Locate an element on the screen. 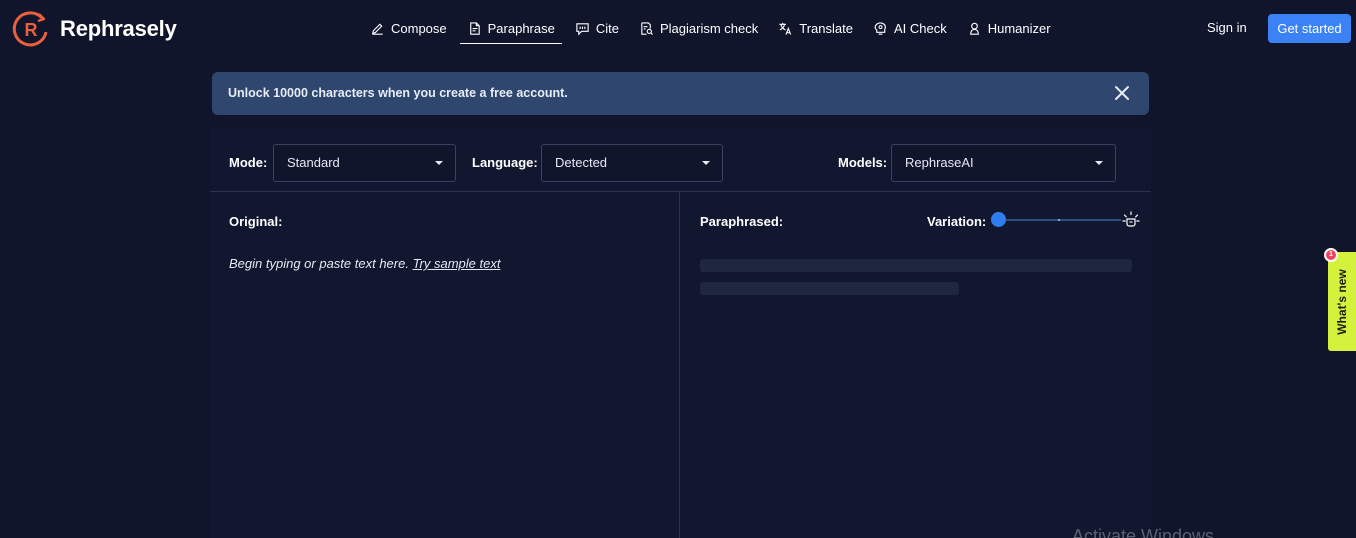  brand-logo: R Rephrasely is located at coordinates (94, 29).